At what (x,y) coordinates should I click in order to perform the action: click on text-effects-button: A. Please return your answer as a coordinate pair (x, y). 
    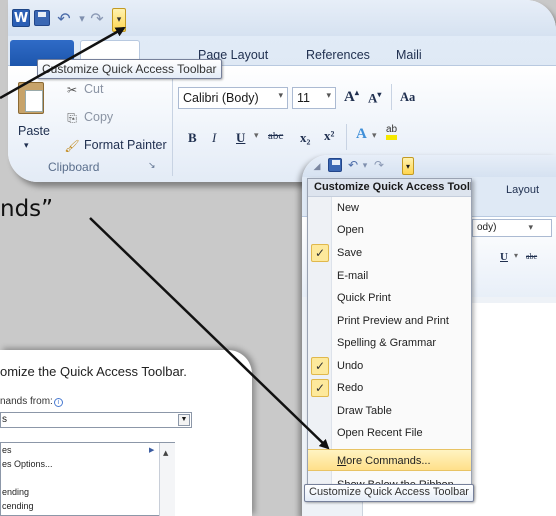
    Looking at the image, I should click on (361, 134).